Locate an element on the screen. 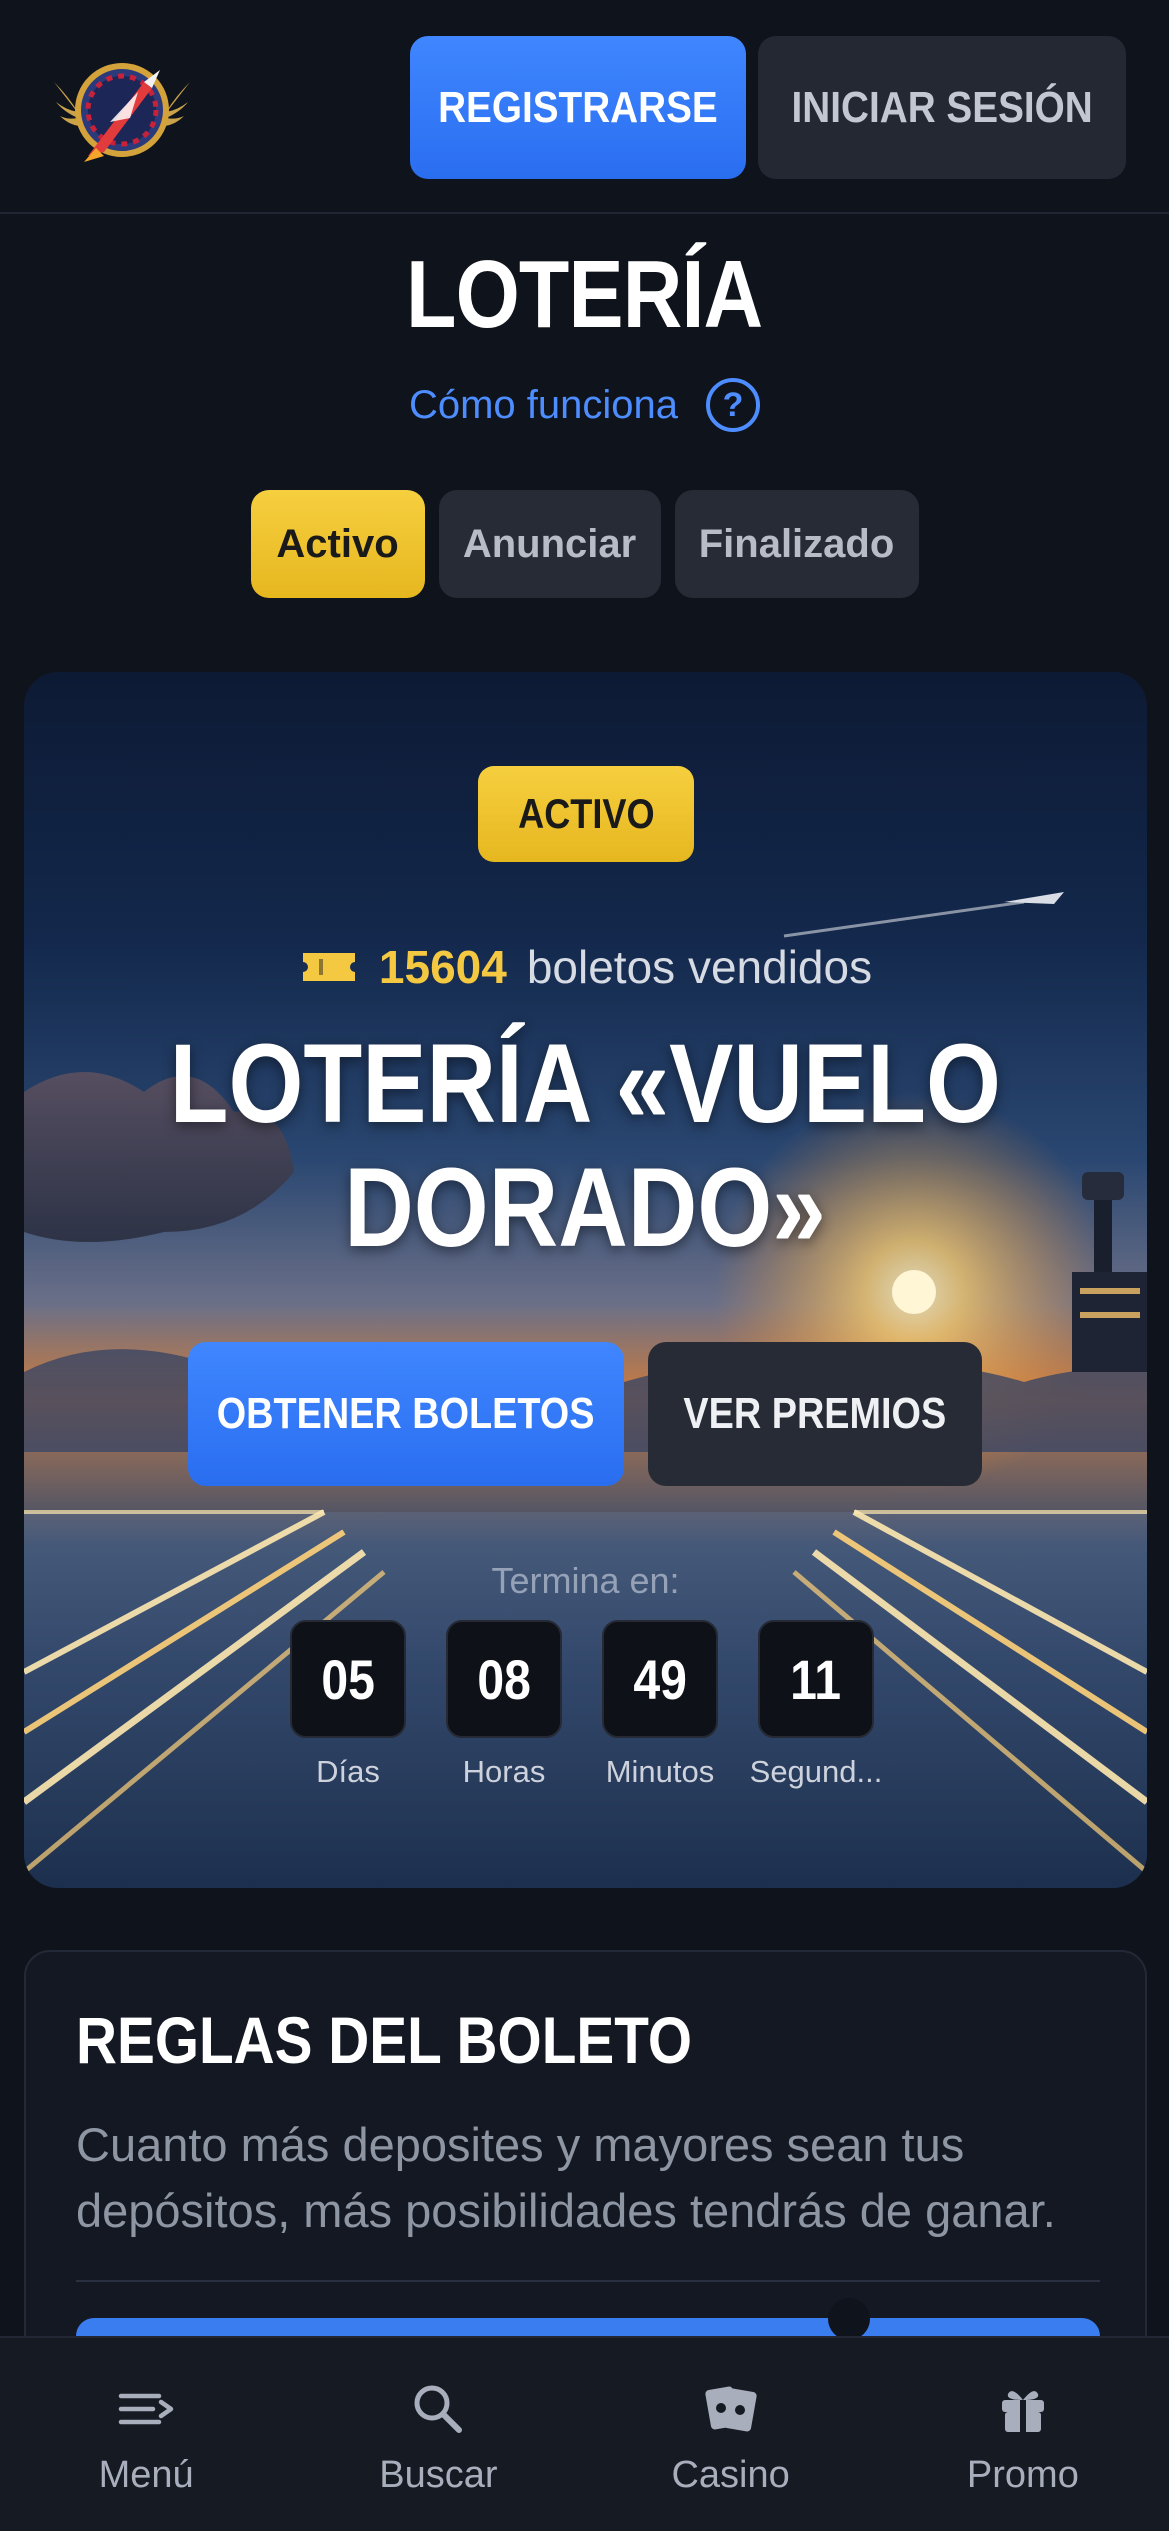 The width and height of the screenshot is (1169, 2531). divider is located at coordinates (588, 2281).